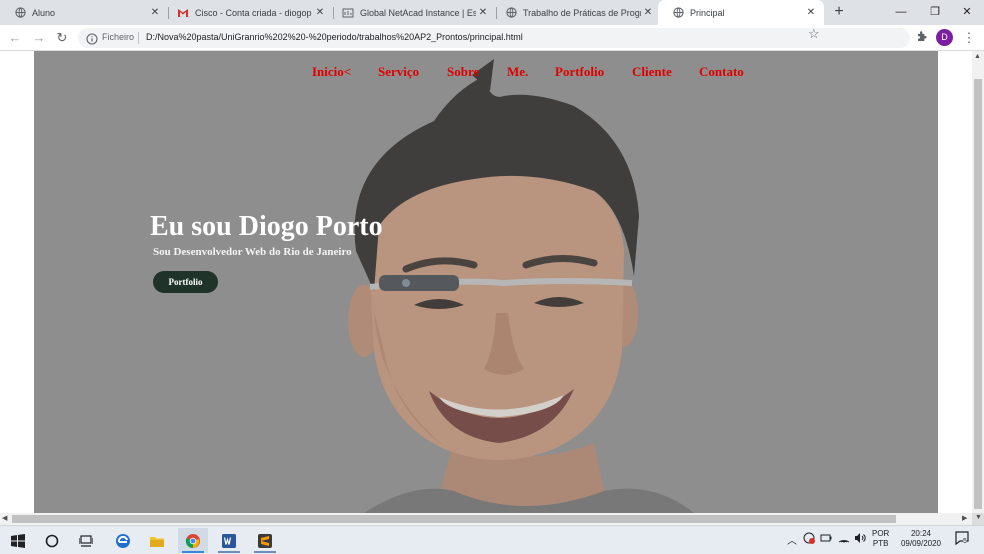  I want to click on netacad-icon, so click(348, 13).